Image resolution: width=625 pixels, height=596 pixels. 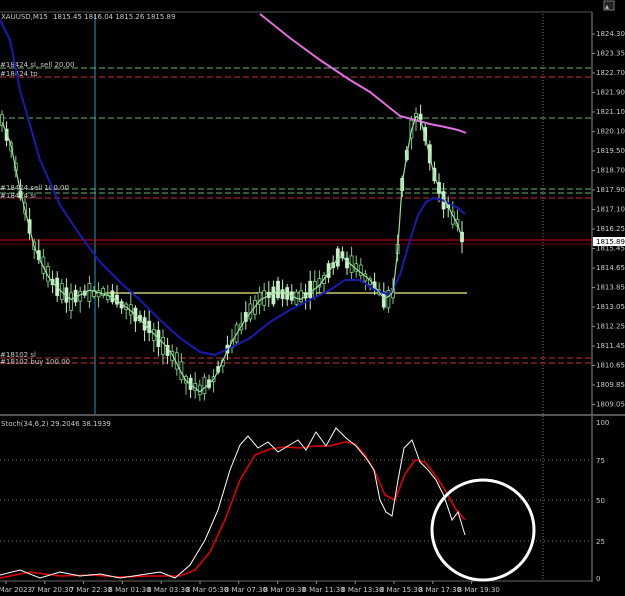 What do you see at coordinates (34, 188) in the screenshot?
I see `order-label: #18424 sell 100.00` at bounding box center [34, 188].